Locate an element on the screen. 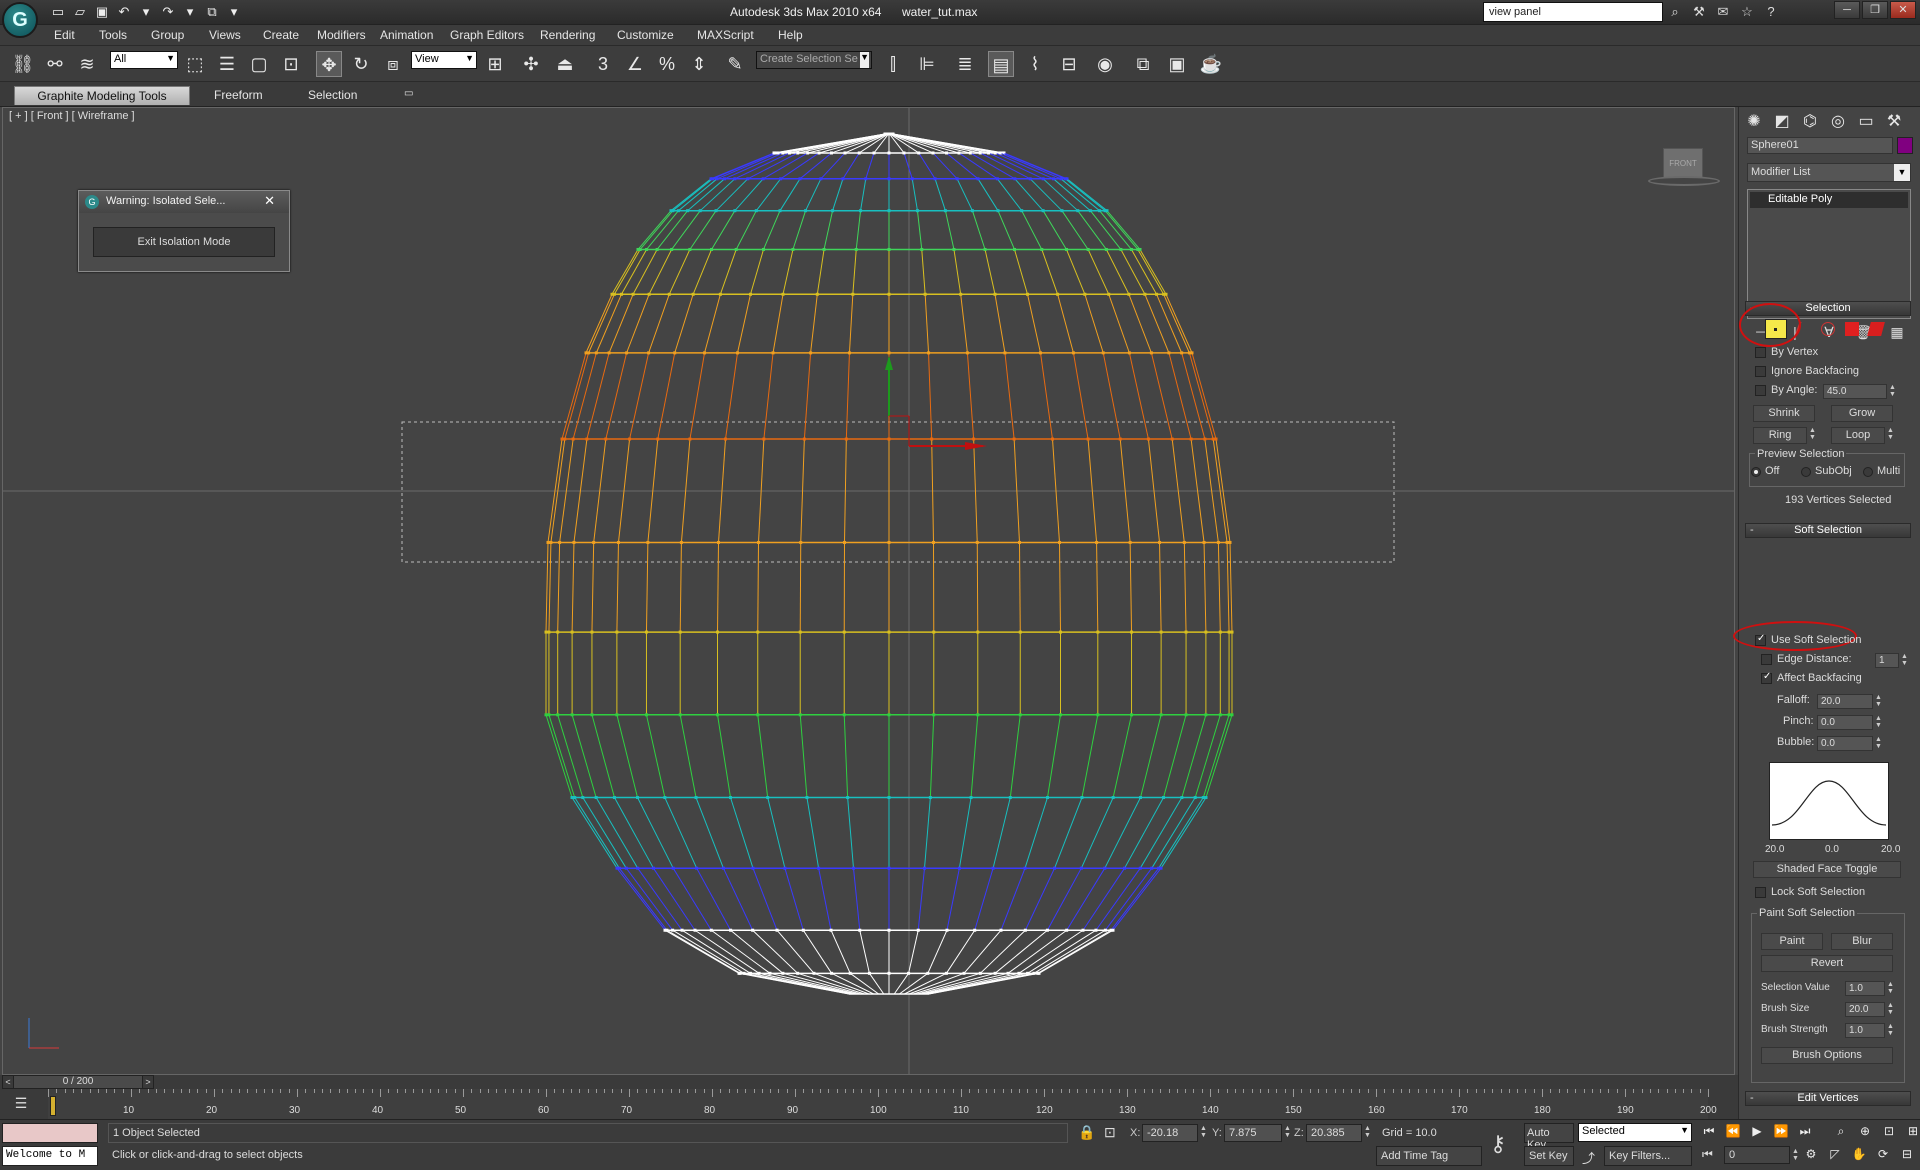 The image size is (1920, 1170). ribbon-minimize-icon: ▭ is located at coordinates (408, 95).